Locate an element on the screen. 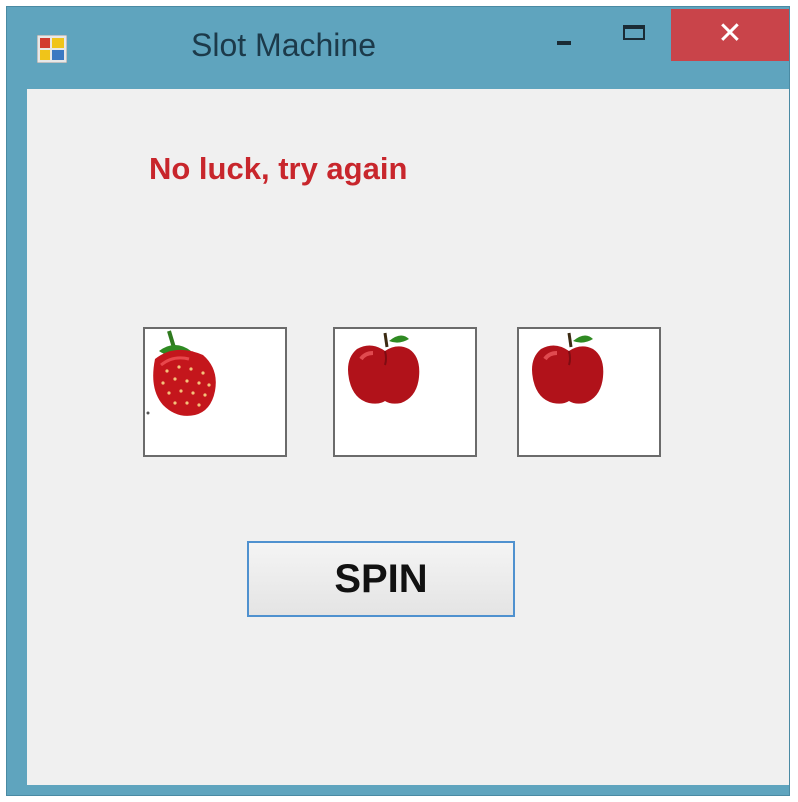 This screenshot has height=802, width=798. close-button: ✕ is located at coordinates (730, 35).